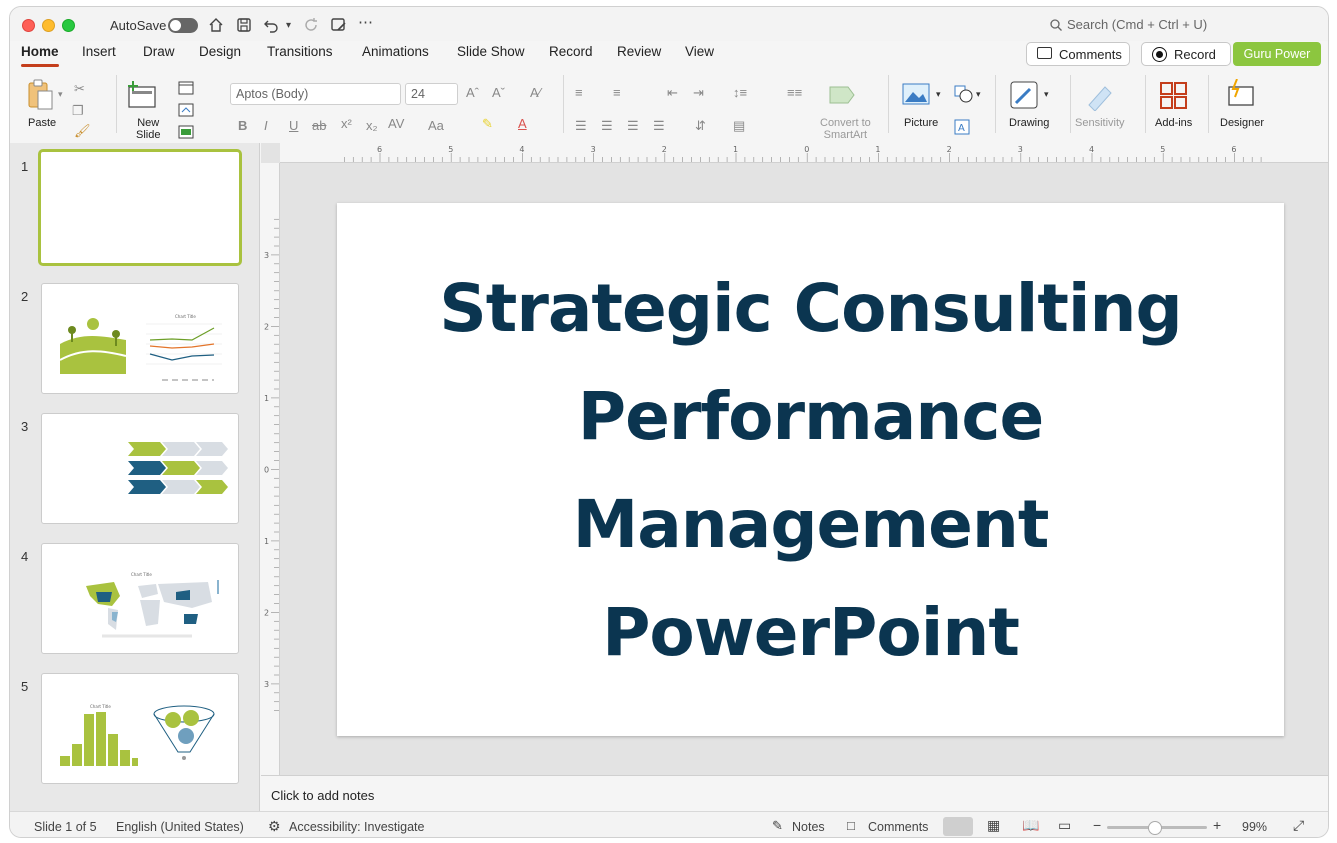 Image resolution: width=1337 pixels, height=843 pixels. Describe the element at coordinates (962, 127) in the screenshot. I see `text-box-icon: A` at that location.